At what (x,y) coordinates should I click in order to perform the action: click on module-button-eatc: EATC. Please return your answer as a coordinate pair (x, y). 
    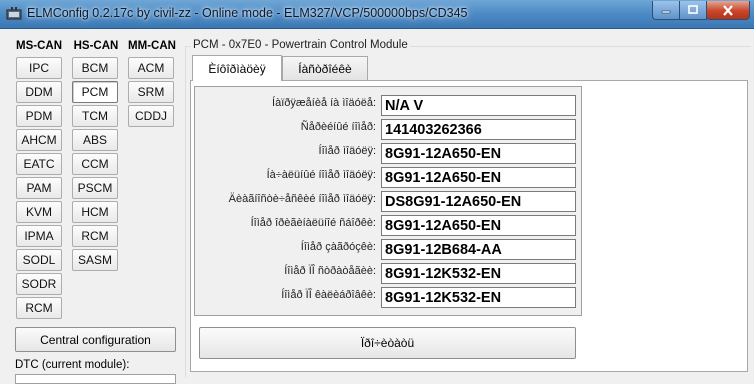
    Looking at the image, I should click on (39, 164).